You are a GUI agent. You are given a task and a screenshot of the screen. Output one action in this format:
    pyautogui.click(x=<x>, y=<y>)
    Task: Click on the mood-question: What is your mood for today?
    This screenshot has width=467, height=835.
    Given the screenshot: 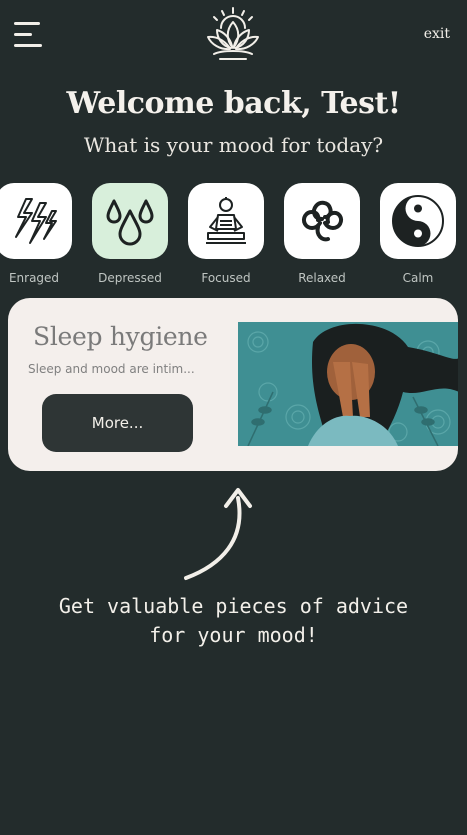 What is the action you would take?
    pyautogui.click(x=233, y=145)
    